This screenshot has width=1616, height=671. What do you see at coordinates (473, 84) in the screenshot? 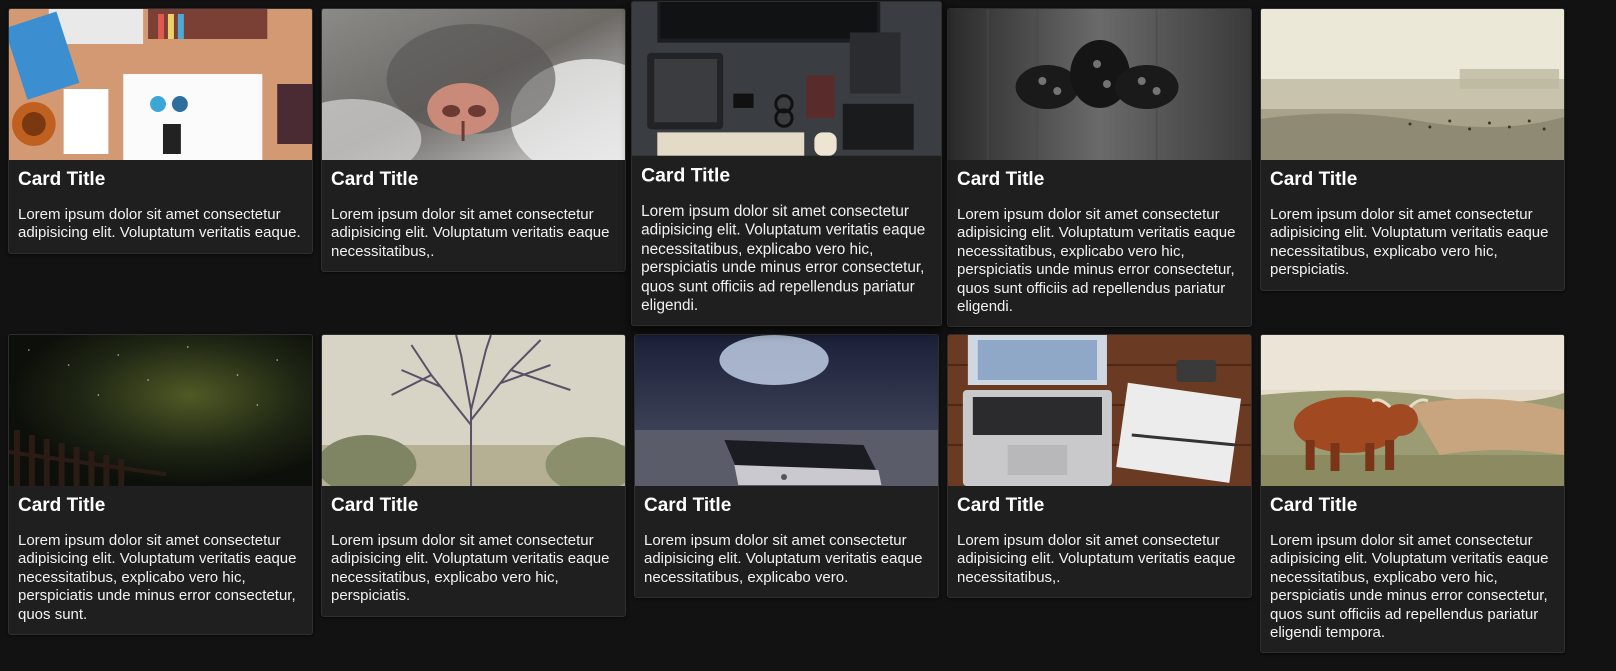
I see `cat-nose-image` at bounding box center [473, 84].